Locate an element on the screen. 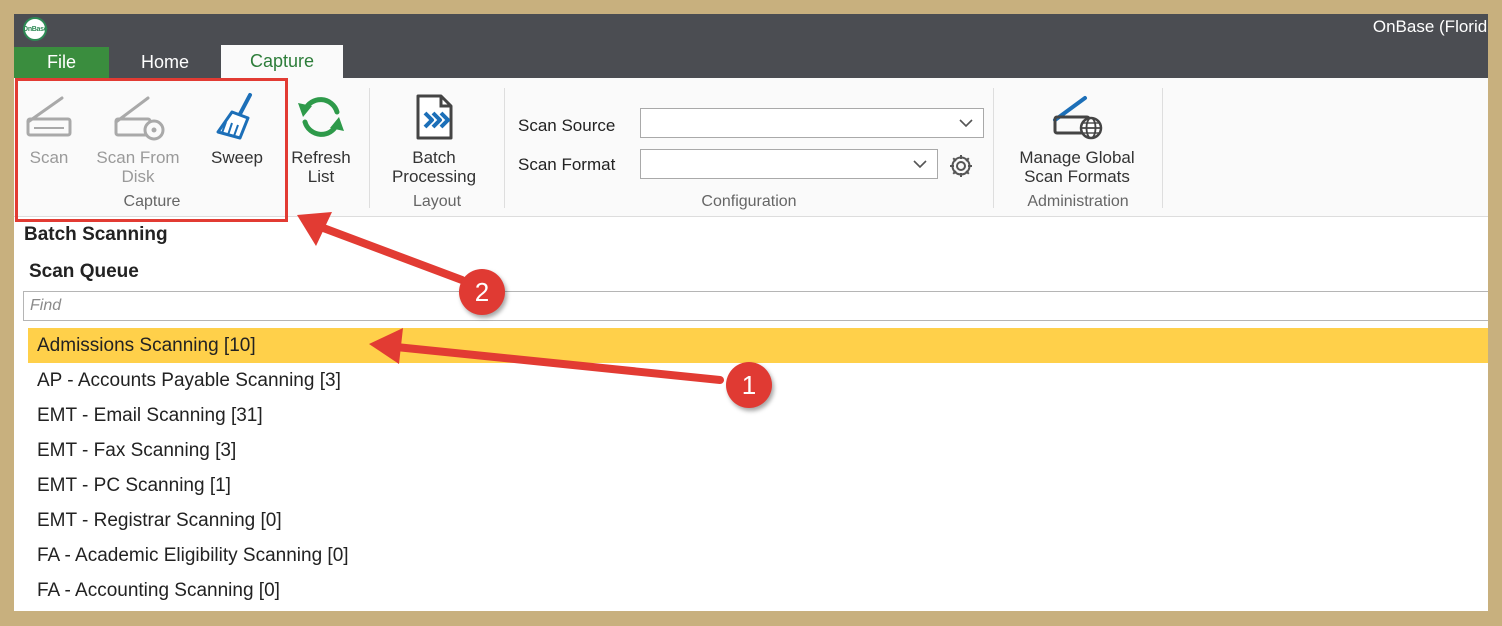  batch-processing-label-2: Processing is located at coordinates (434, 176).